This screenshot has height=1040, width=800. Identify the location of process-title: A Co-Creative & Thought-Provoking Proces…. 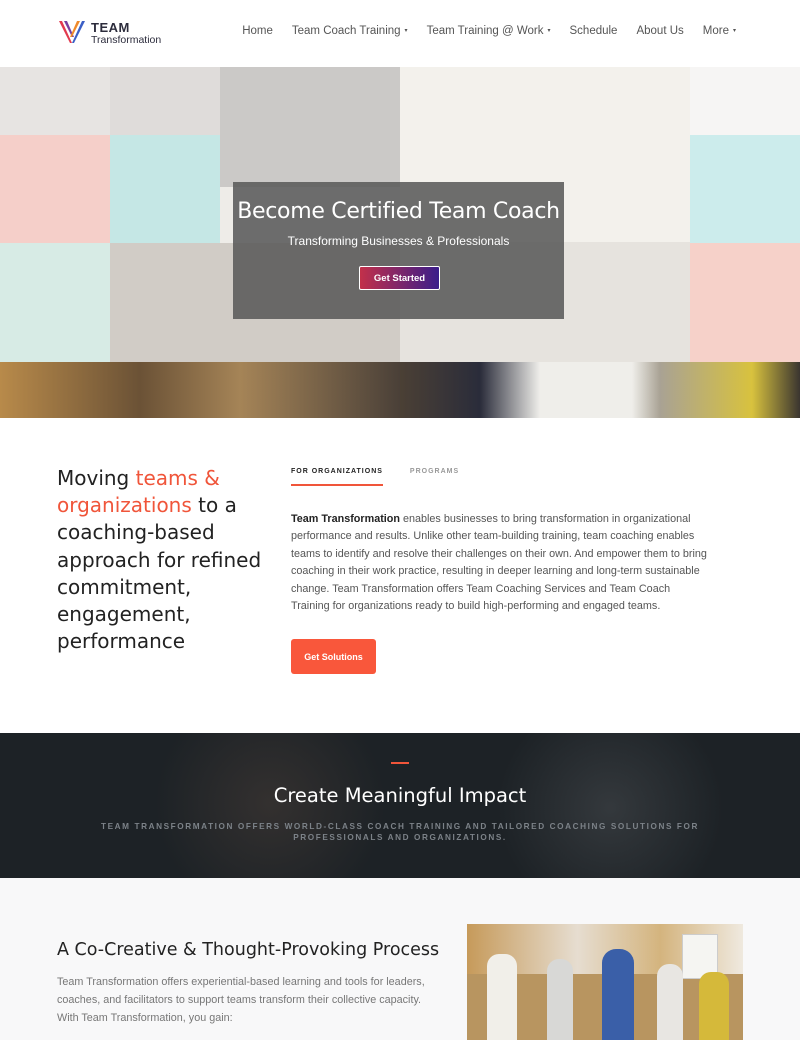
(248, 950).